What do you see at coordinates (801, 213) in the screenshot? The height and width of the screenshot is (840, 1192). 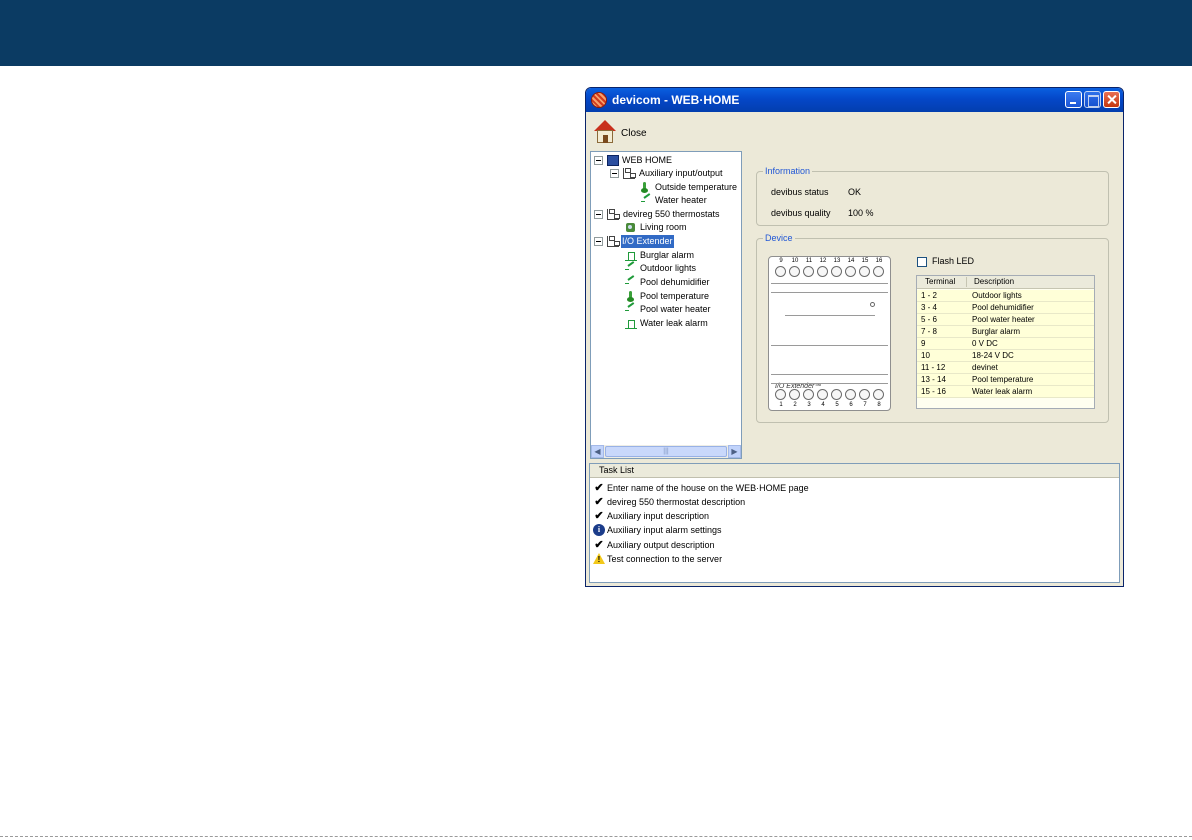 I see `devibus-quality-label: devibus quality` at bounding box center [801, 213].